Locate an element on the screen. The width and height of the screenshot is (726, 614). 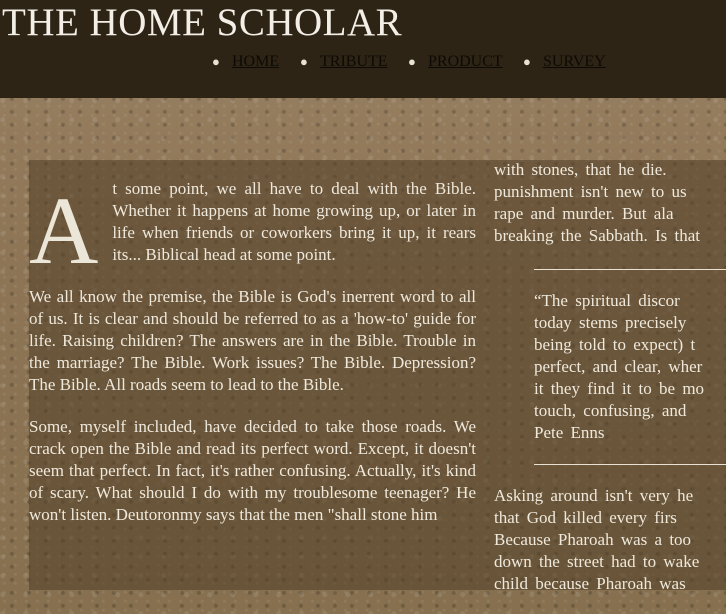
quote-line: perfect, and clear, wher is located at coordinates (618, 366).